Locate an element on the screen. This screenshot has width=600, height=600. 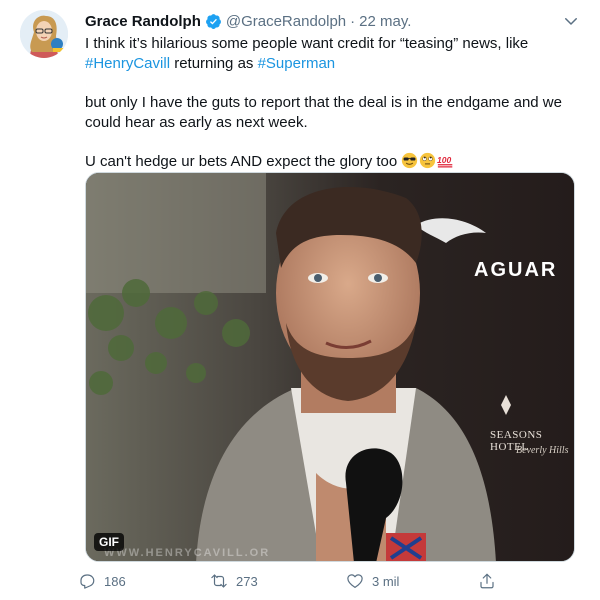
author-handle: @GraceRandolph is located at coordinates (286, 21).